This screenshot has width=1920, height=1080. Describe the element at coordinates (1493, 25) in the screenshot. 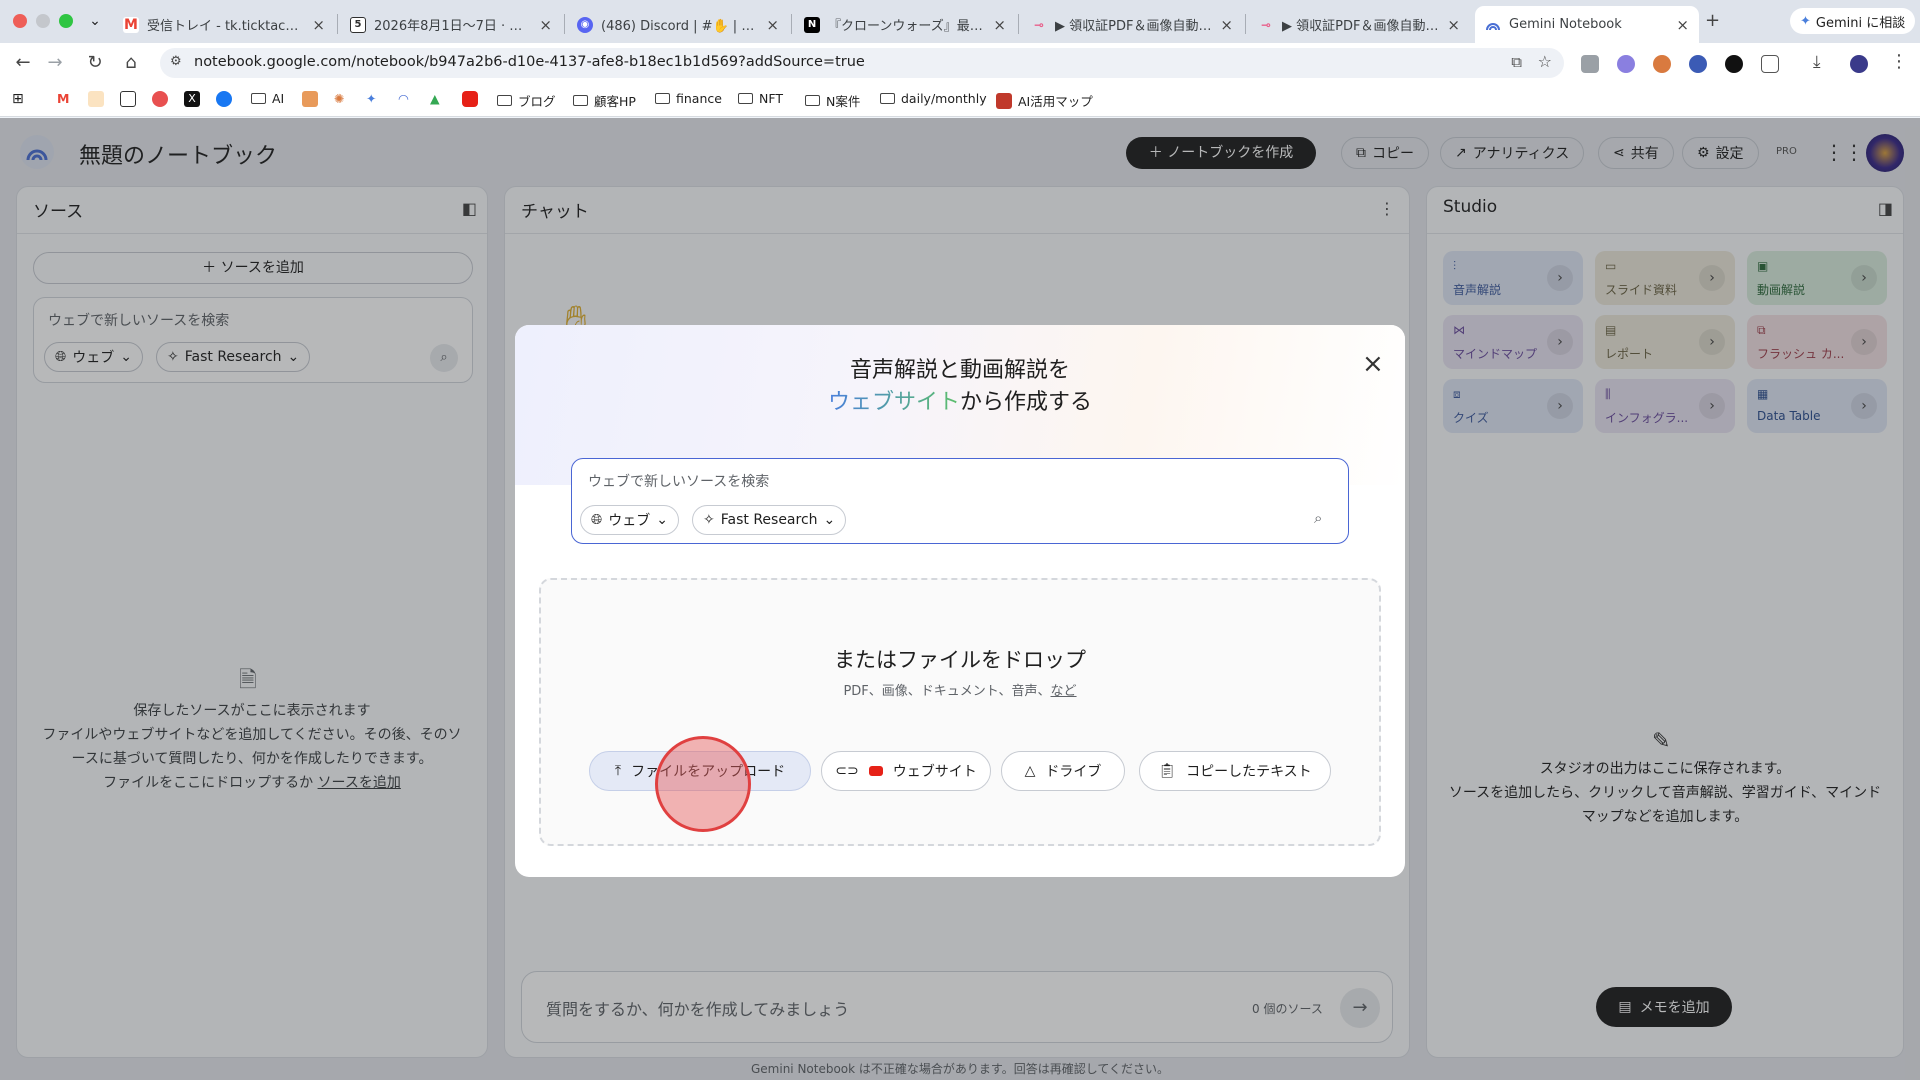

I see `notebook-icon` at that location.